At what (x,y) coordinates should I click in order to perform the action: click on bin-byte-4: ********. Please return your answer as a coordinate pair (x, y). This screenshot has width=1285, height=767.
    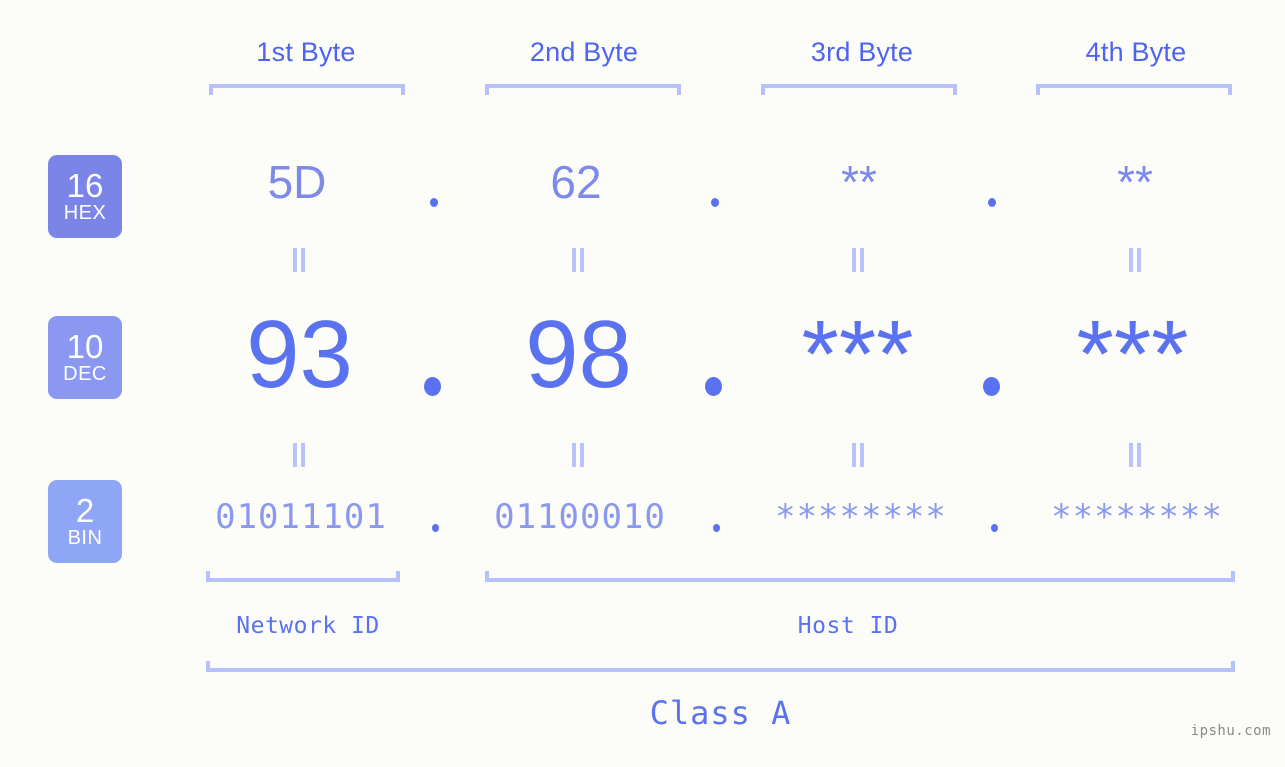
    Looking at the image, I should click on (1137, 517).